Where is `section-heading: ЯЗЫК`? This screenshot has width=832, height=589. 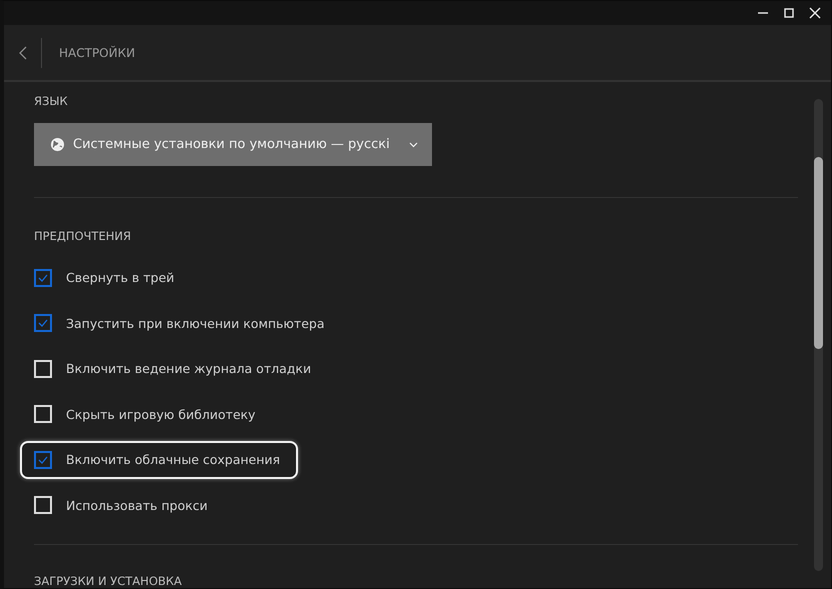
section-heading: ЯЗЫК is located at coordinates (51, 101).